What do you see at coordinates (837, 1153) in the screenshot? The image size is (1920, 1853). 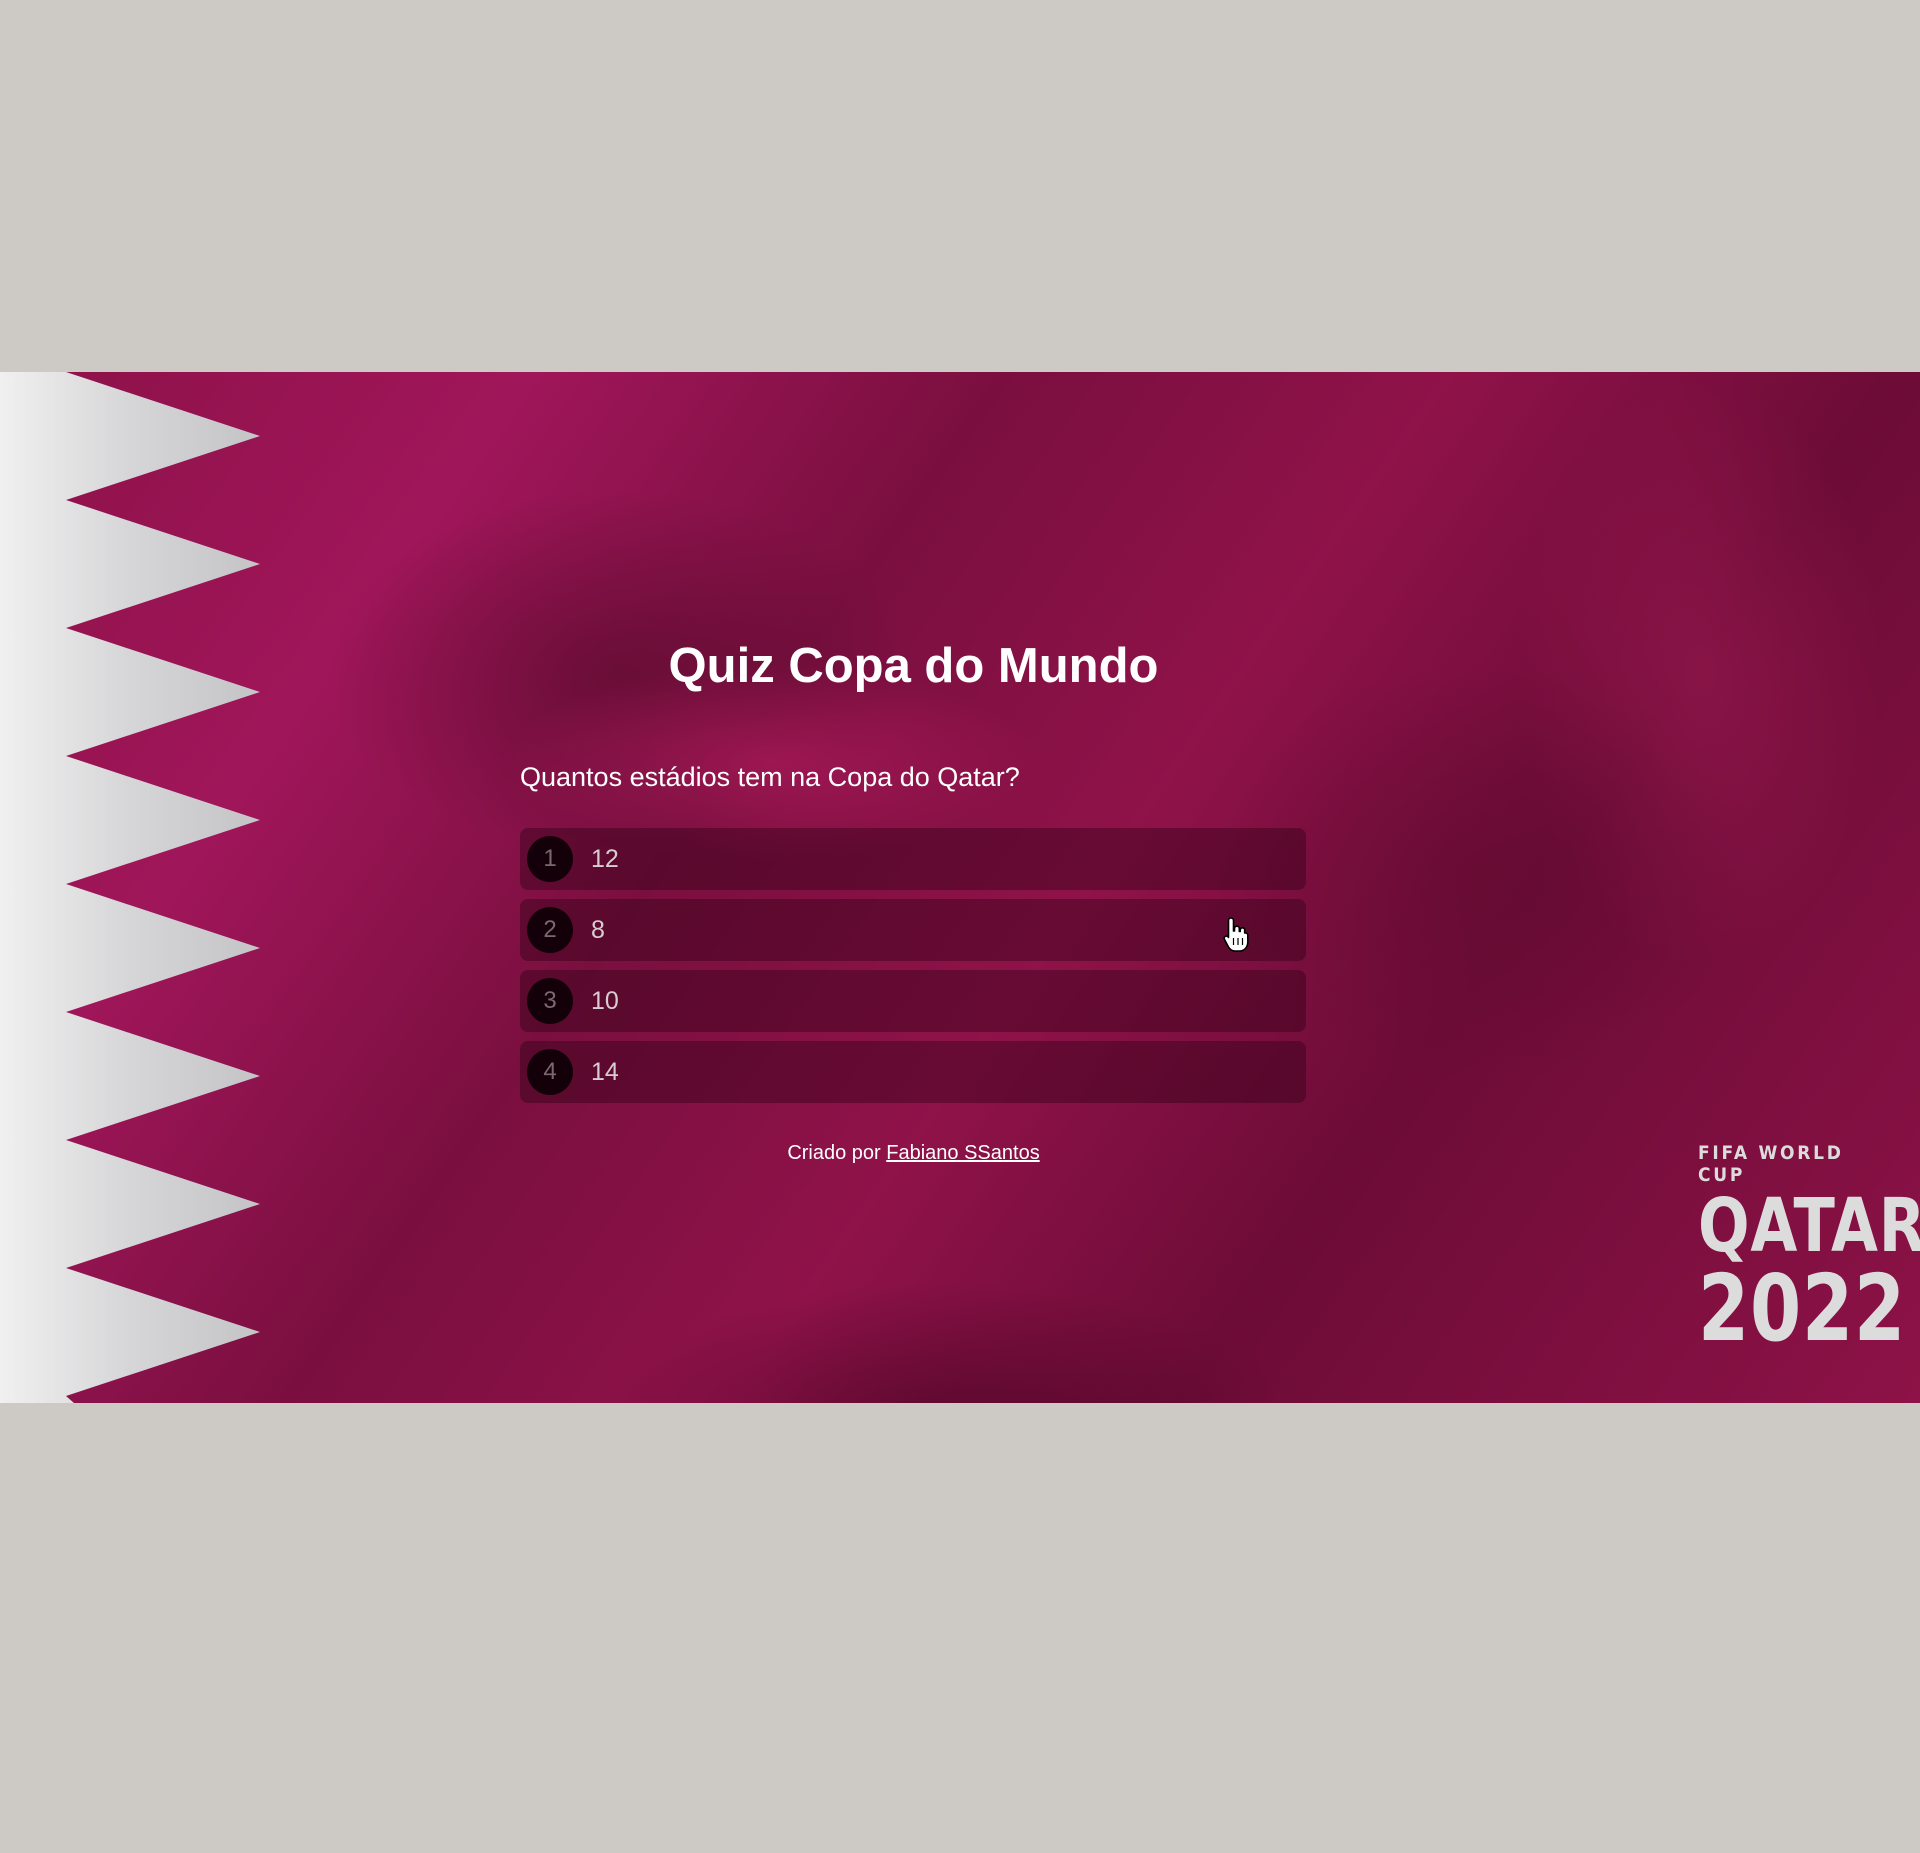 I see `credit-prefix: Criado por` at bounding box center [837, 1153].